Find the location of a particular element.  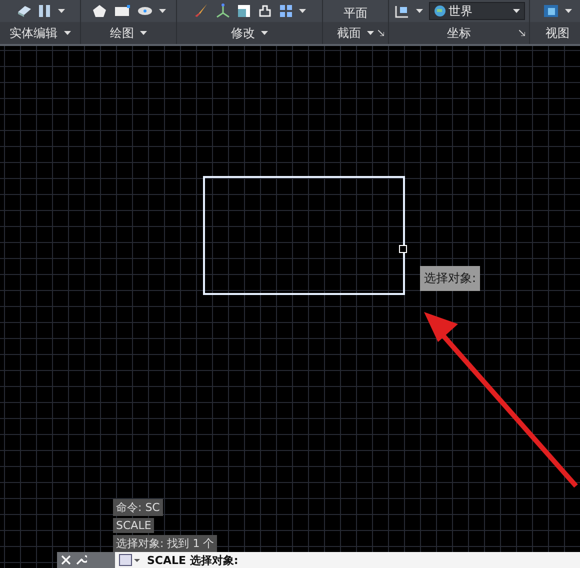

panel-title: 坐标 is located at coordinates (459, 33).